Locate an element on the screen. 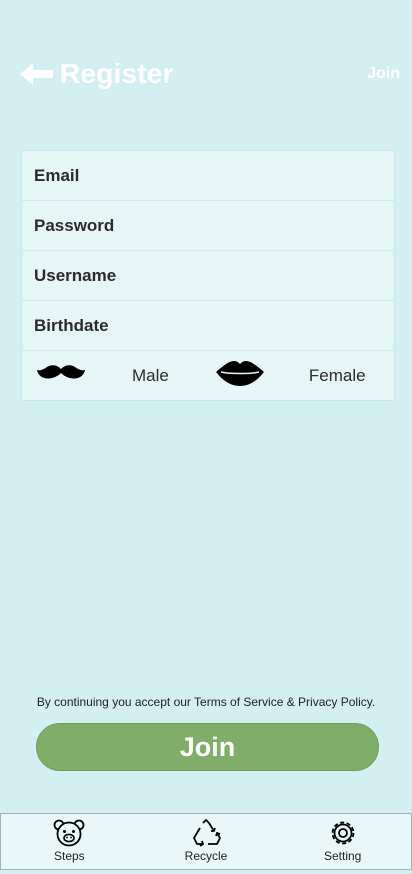  recycle-icon is located at coordinates (206, 833).